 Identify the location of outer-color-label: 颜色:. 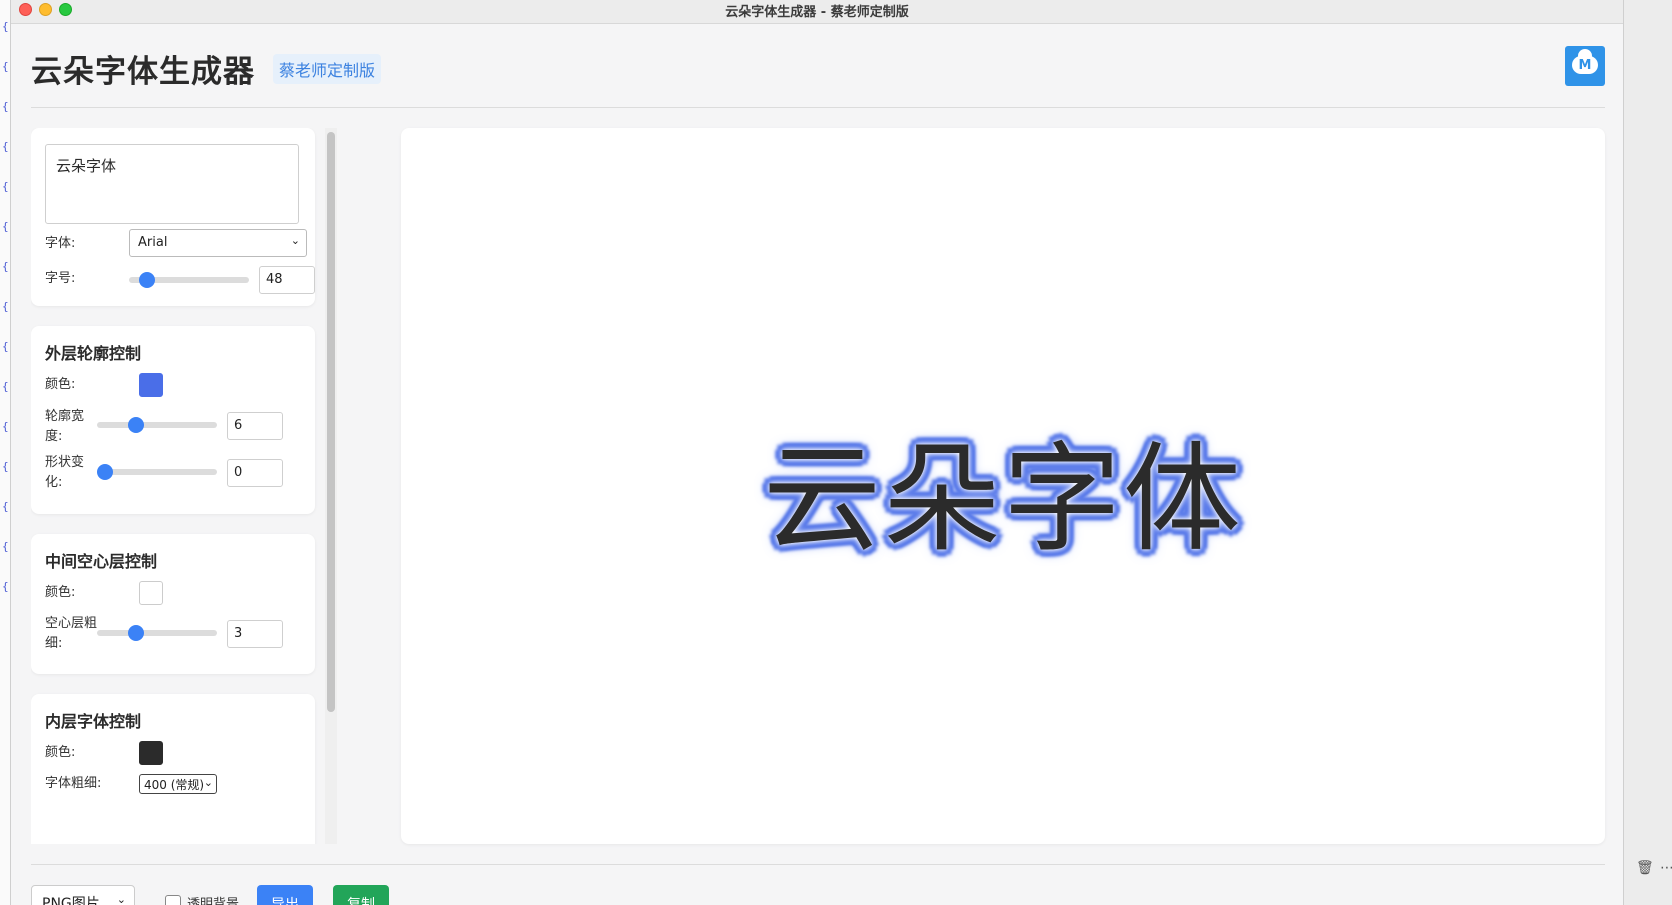
(60, 384).